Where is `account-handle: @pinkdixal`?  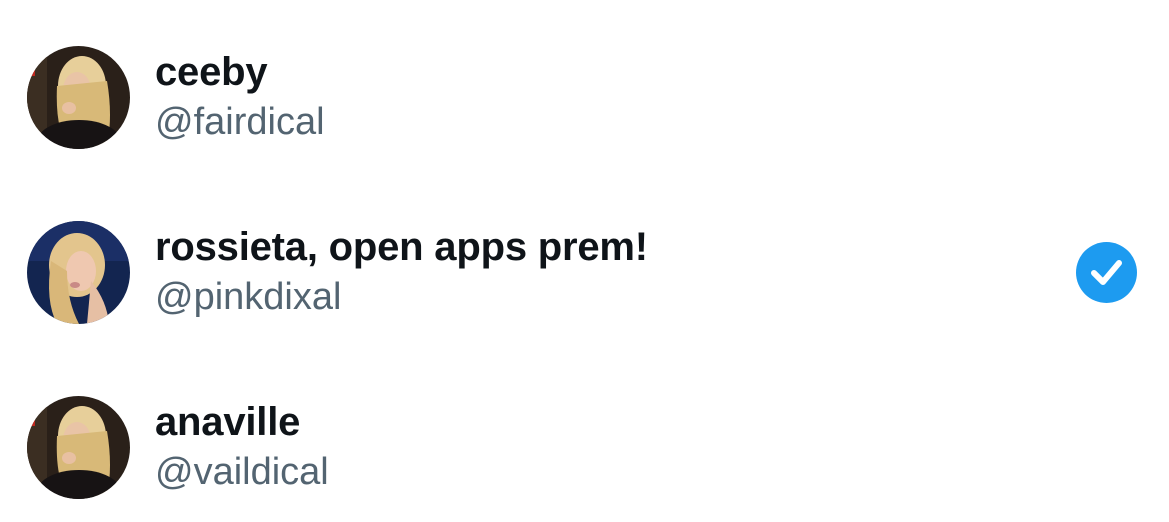
account-handle: @pinkdixal is located at coordinates (248, 297).